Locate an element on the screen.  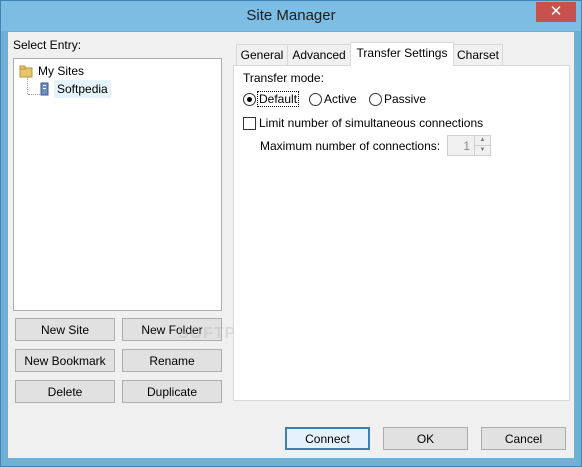
radio-active-label: Active is located at coordinates (340, 99).